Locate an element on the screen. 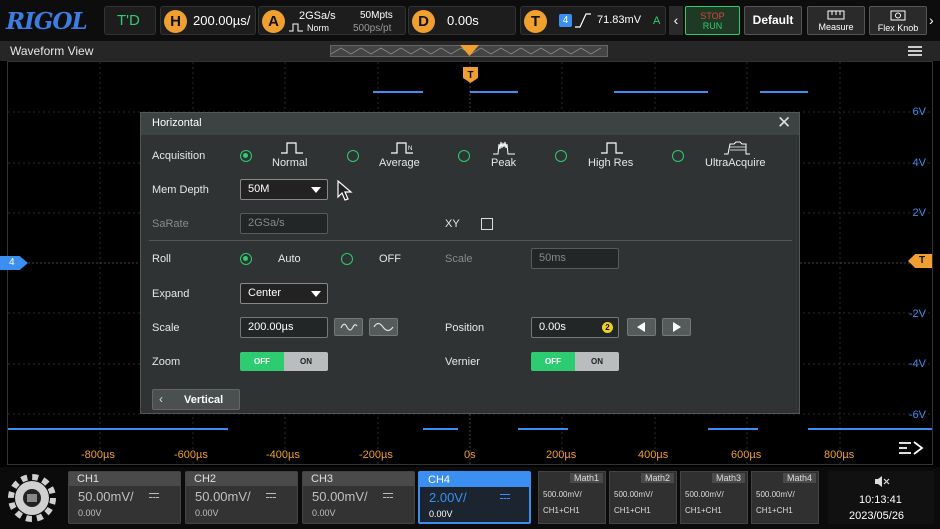 The height and width of the screenshot is (529, 940). scale-fine-button is located at coordinates (348, 327).